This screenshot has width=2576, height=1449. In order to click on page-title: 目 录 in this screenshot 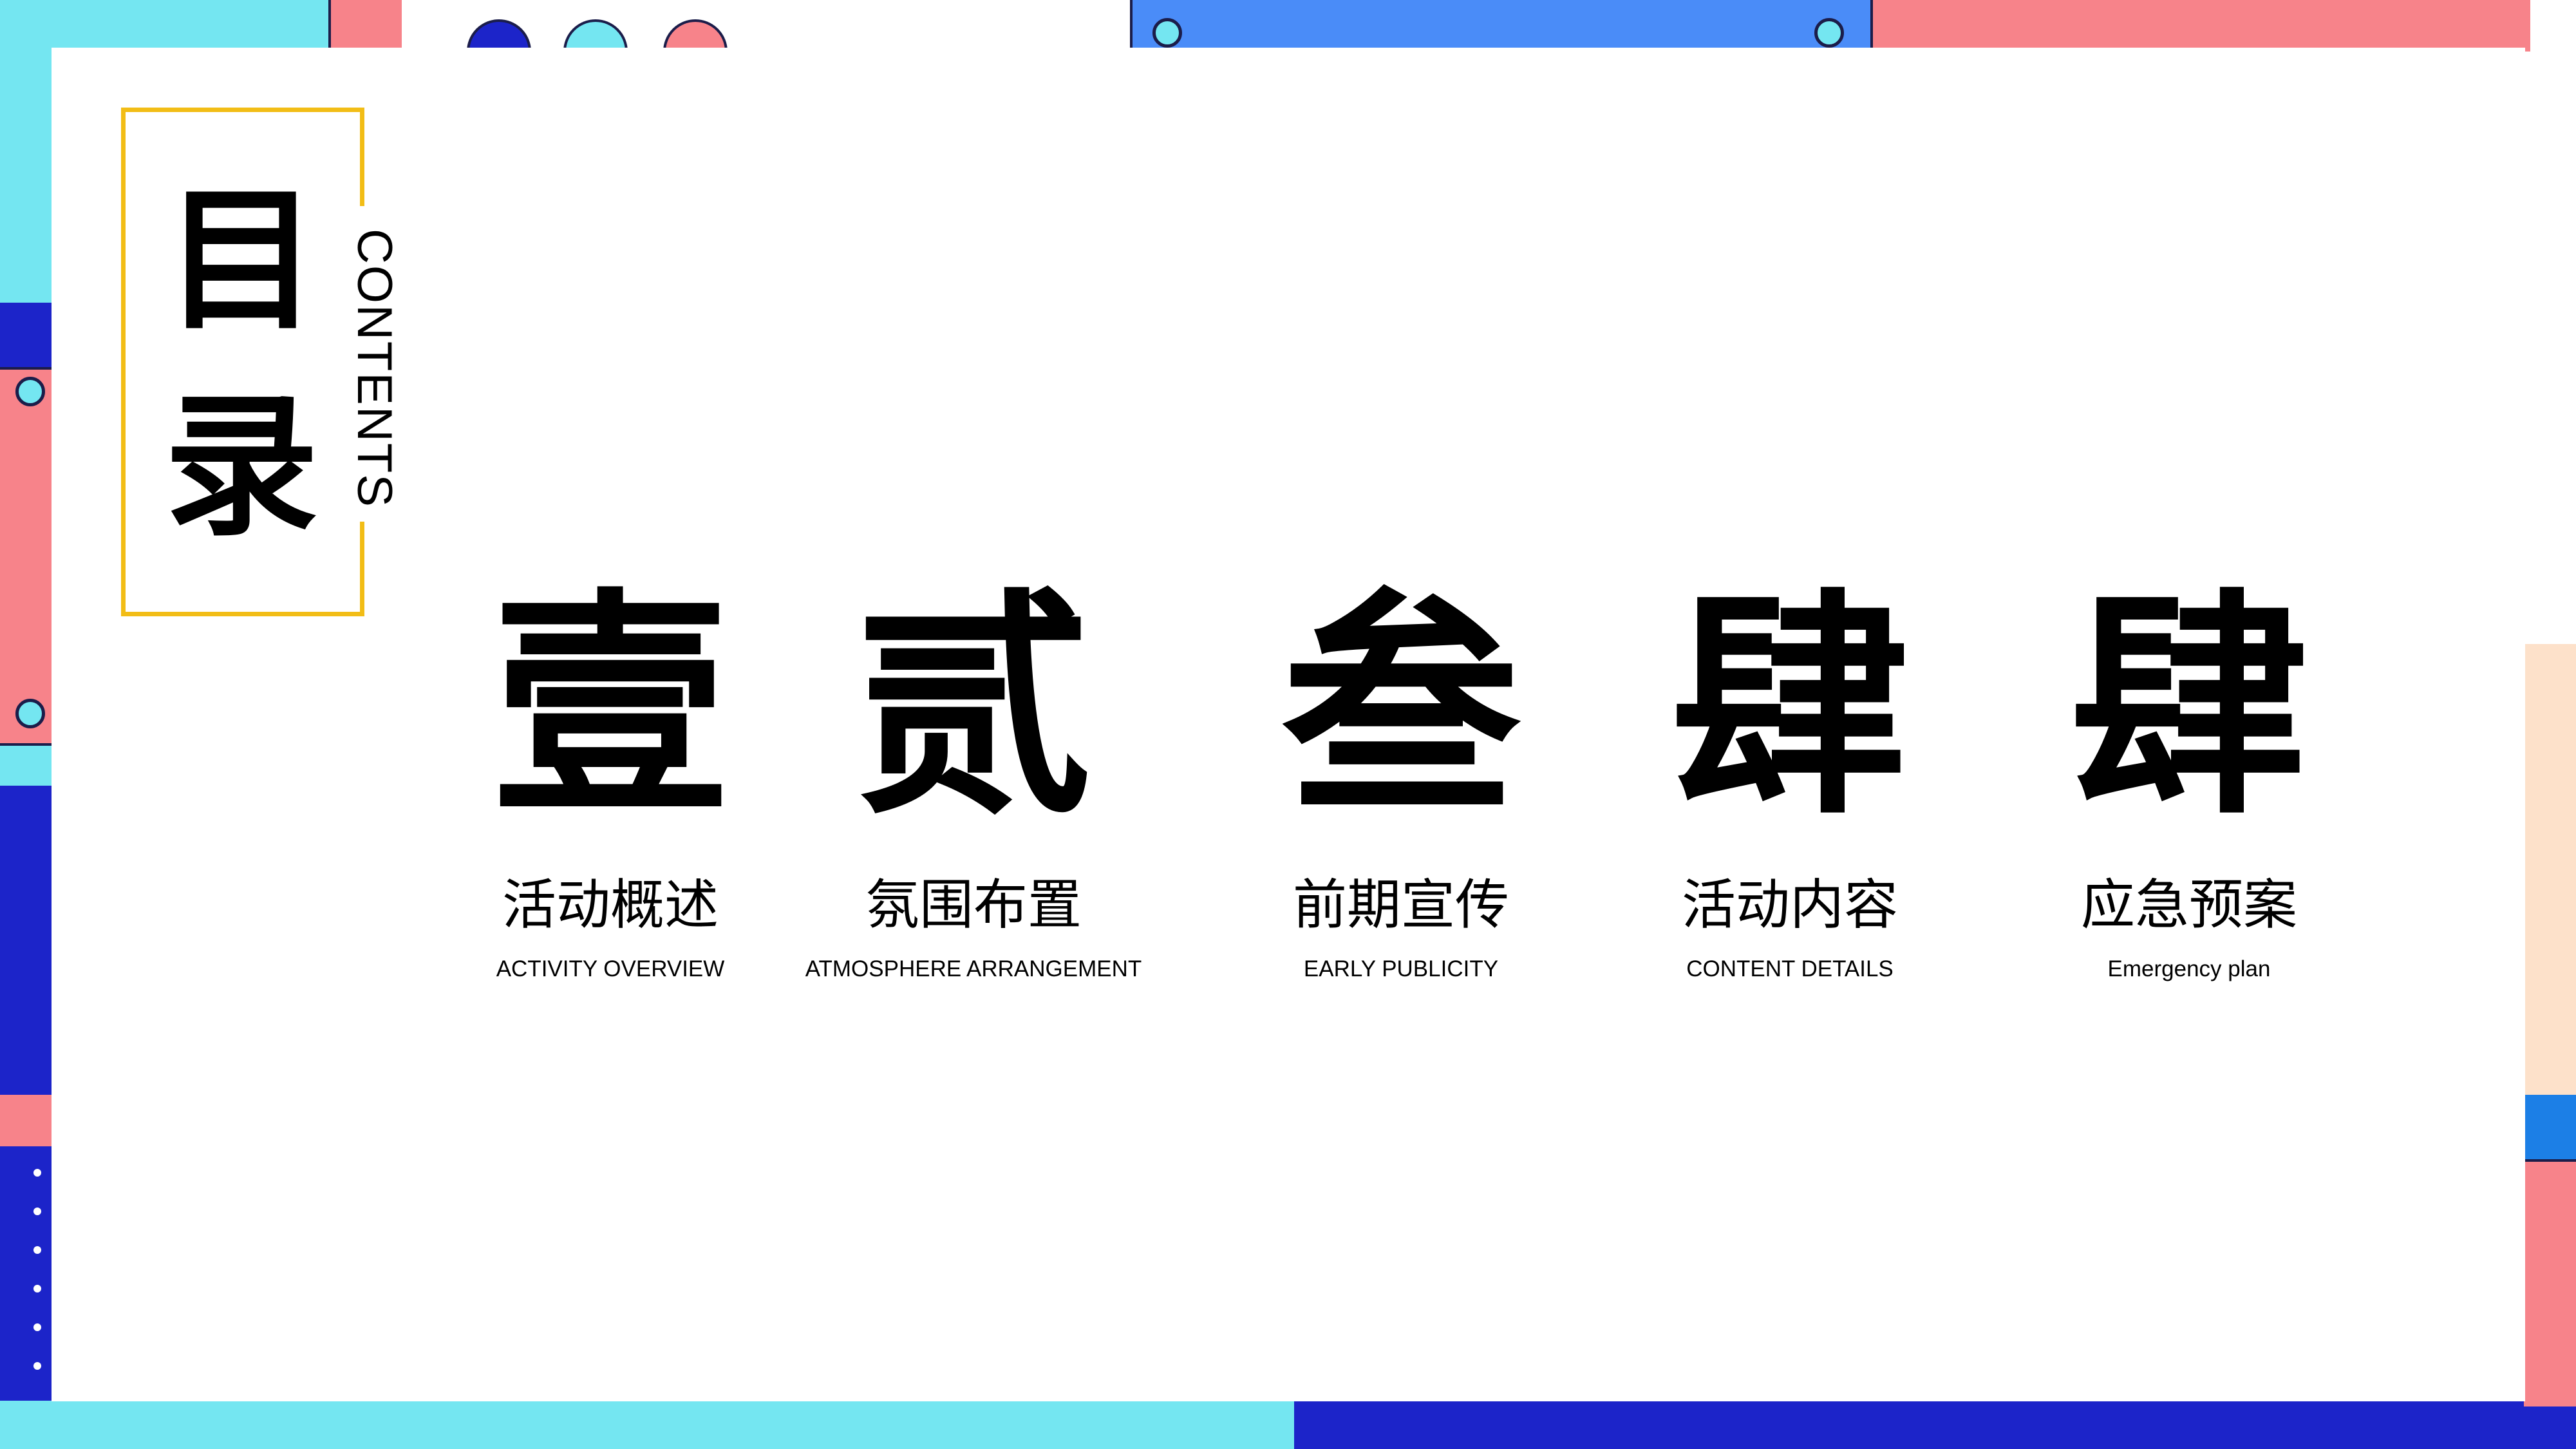, I will do `click(241, 364)`.